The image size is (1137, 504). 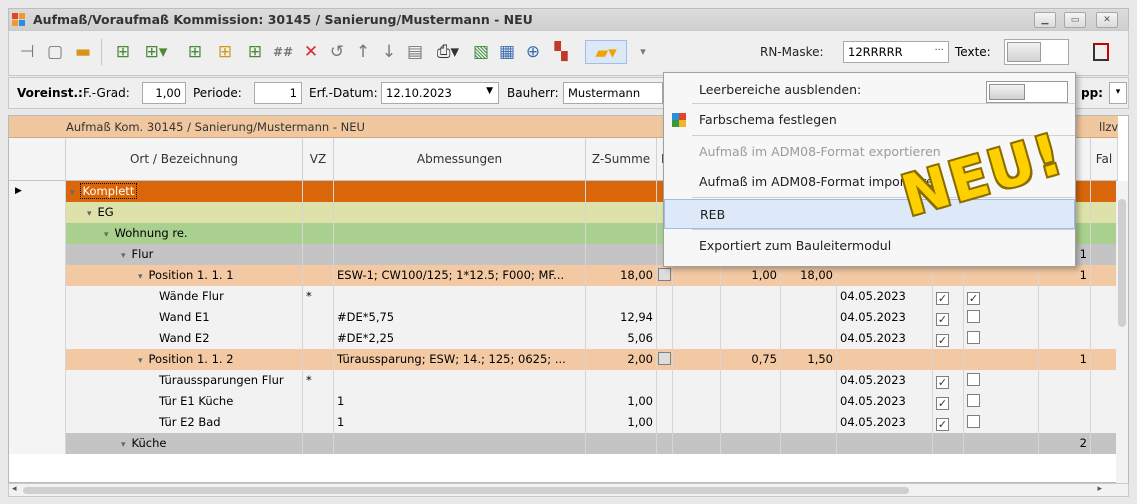 I want to click on maximize-button: ▭, so click(x=1075, y=20).